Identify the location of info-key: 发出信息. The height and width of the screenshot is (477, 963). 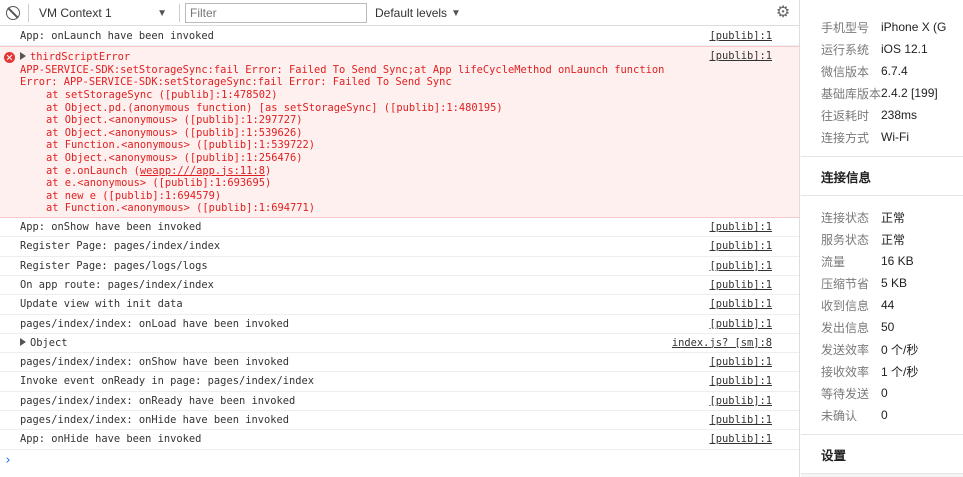
(845, 327).